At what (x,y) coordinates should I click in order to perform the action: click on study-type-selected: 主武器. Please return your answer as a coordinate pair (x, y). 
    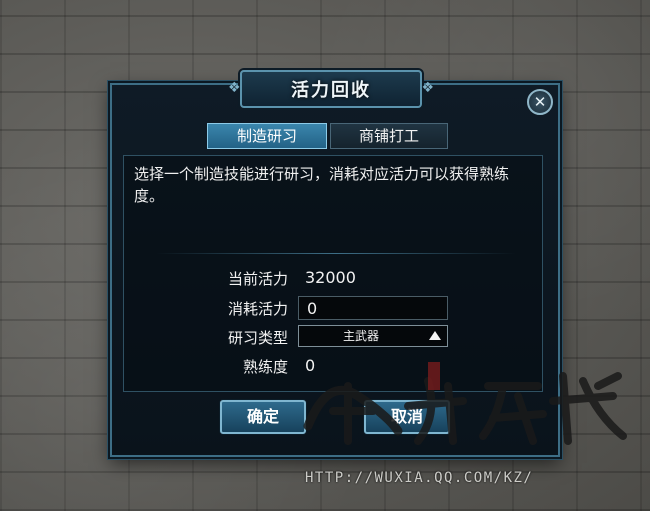
    Looking at the image, I should click on (360, 336).